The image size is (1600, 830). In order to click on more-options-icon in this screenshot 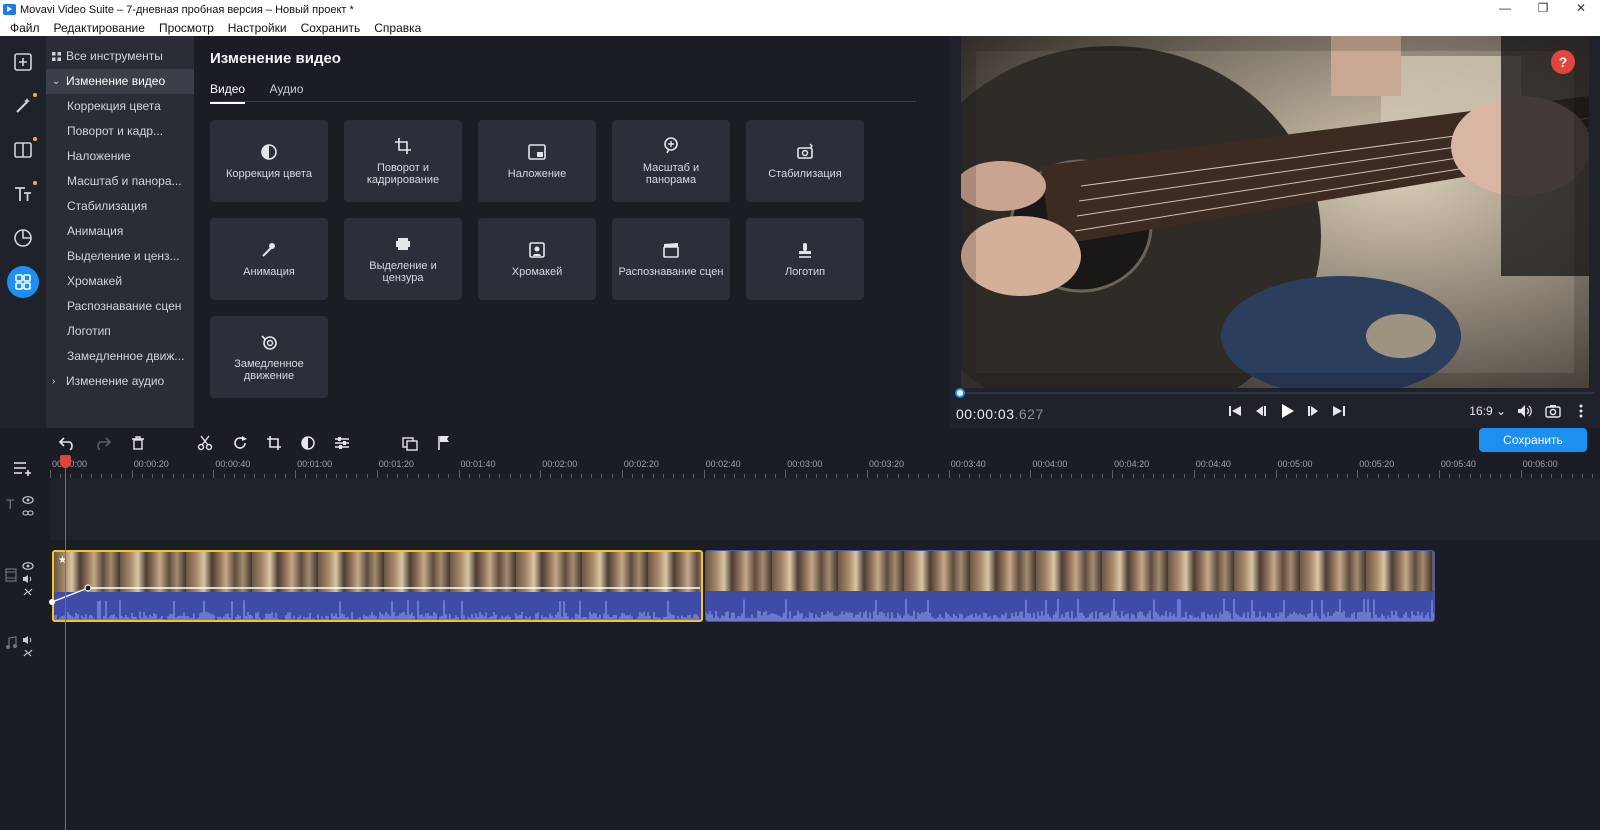, I will do `click(1581, 411)`.